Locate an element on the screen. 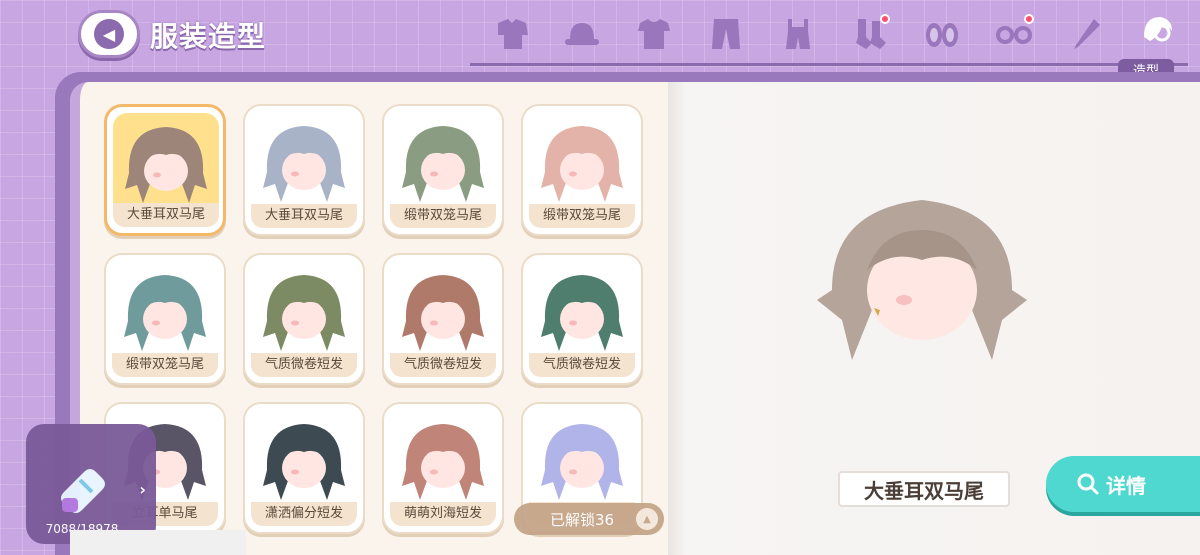 The height and width of the screenshot is (555, 1200). hairstyle-preview is located at coordinates (922, 280).